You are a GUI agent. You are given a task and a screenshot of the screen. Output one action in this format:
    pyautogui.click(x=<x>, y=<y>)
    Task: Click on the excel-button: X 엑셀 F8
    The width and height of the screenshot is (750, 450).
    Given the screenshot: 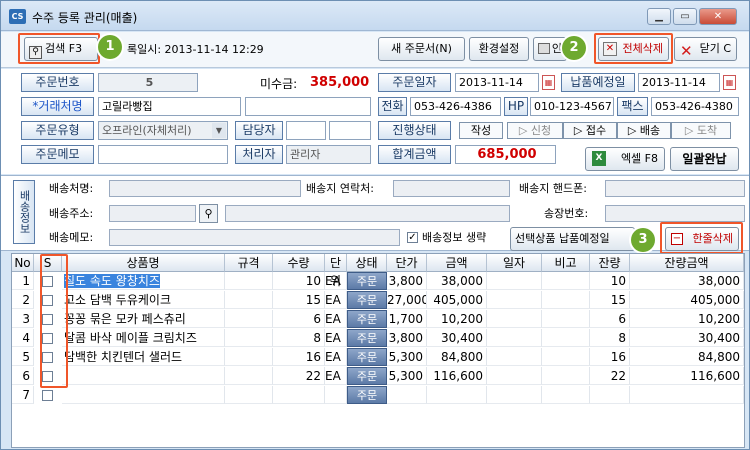 What is the action you would take?
    pyautogui.click(x=625, y=159)
    